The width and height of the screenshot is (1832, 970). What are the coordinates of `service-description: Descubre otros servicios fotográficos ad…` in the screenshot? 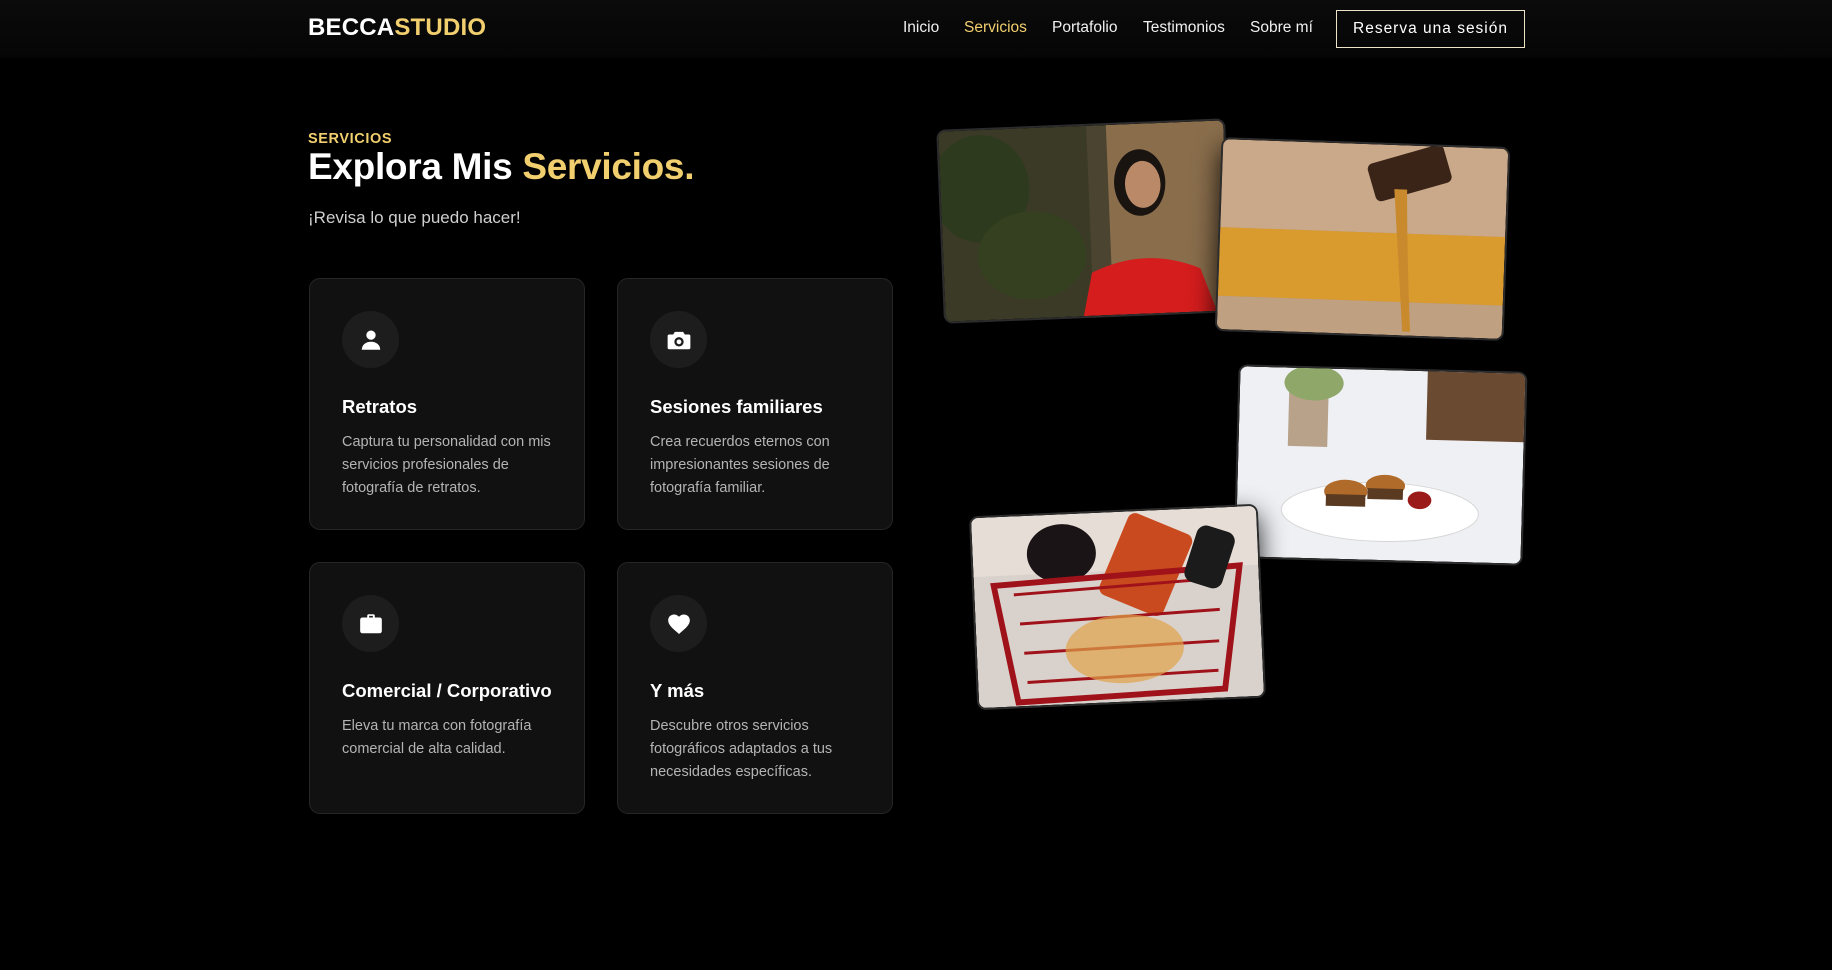 It's located at (741, 749).